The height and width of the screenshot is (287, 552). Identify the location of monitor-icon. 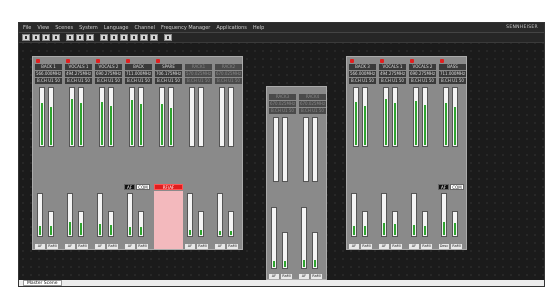
(144, 37).